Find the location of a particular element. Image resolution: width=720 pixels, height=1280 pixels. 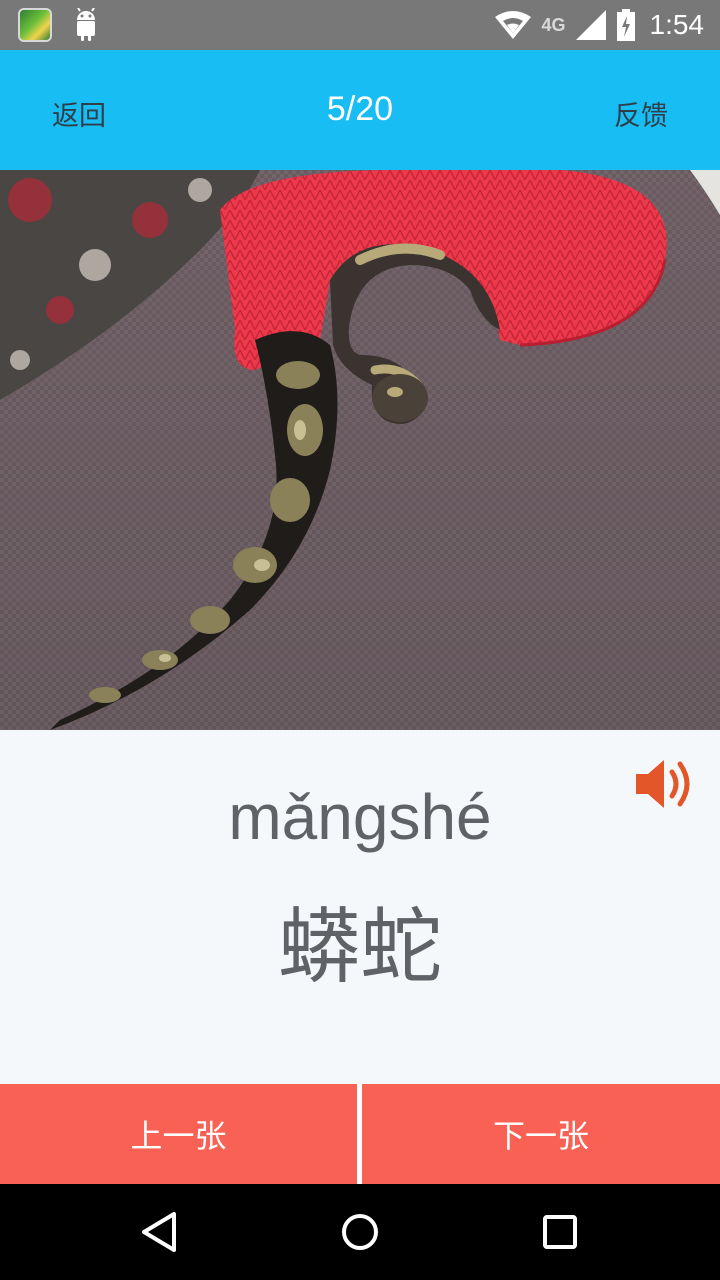

home-circle-icon is located at coordinates (360, 1232).